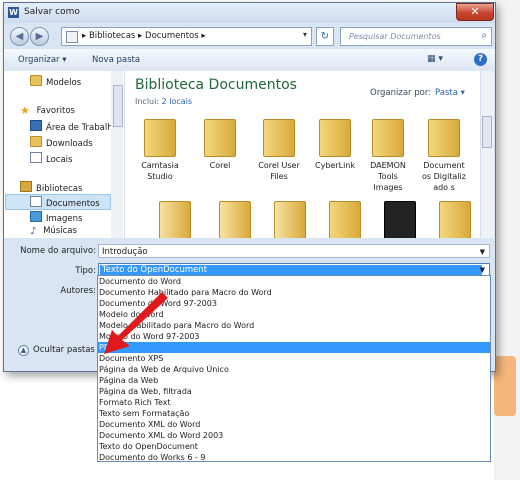  What do you see at coordinates (36, 125) in the screenshot?
I see `desktop-icon` at bounding box center [36, 125].